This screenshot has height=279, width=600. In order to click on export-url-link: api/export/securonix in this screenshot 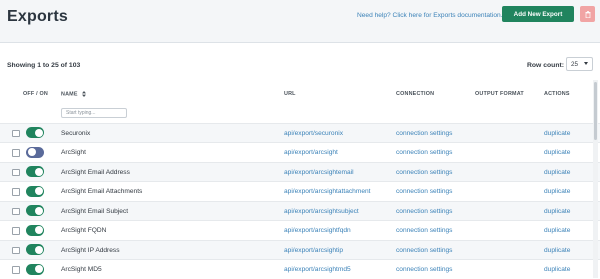, I will do `click(313, 133)`.